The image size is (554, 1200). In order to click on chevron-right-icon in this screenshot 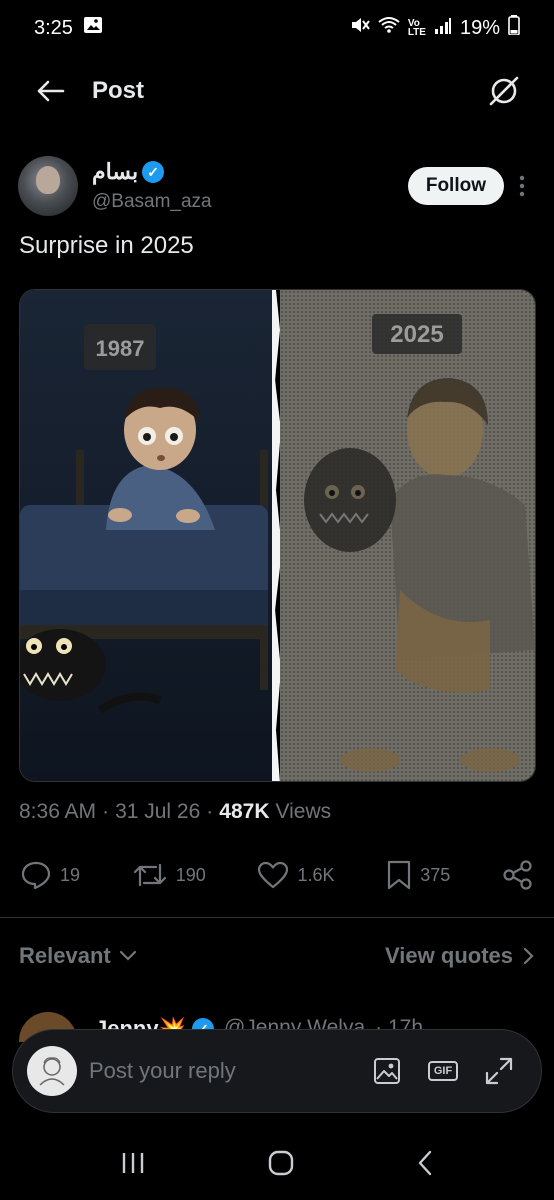, I will do `click(528, 956)`.